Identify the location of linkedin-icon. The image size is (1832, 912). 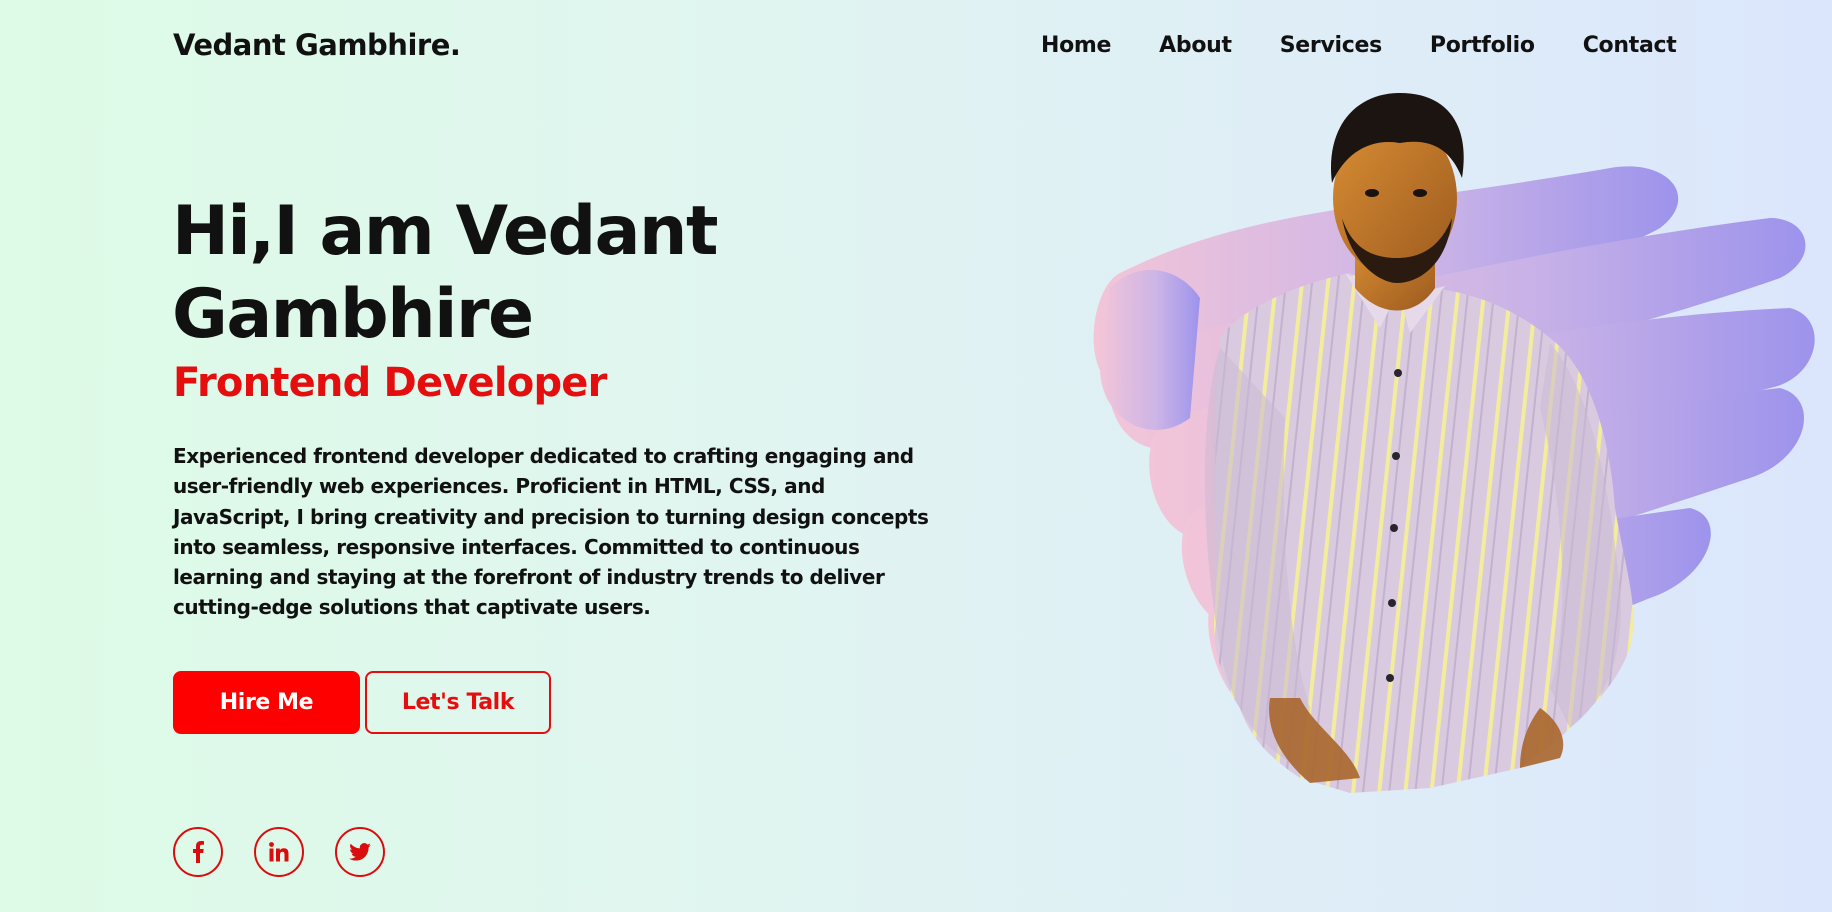
(279, 852).